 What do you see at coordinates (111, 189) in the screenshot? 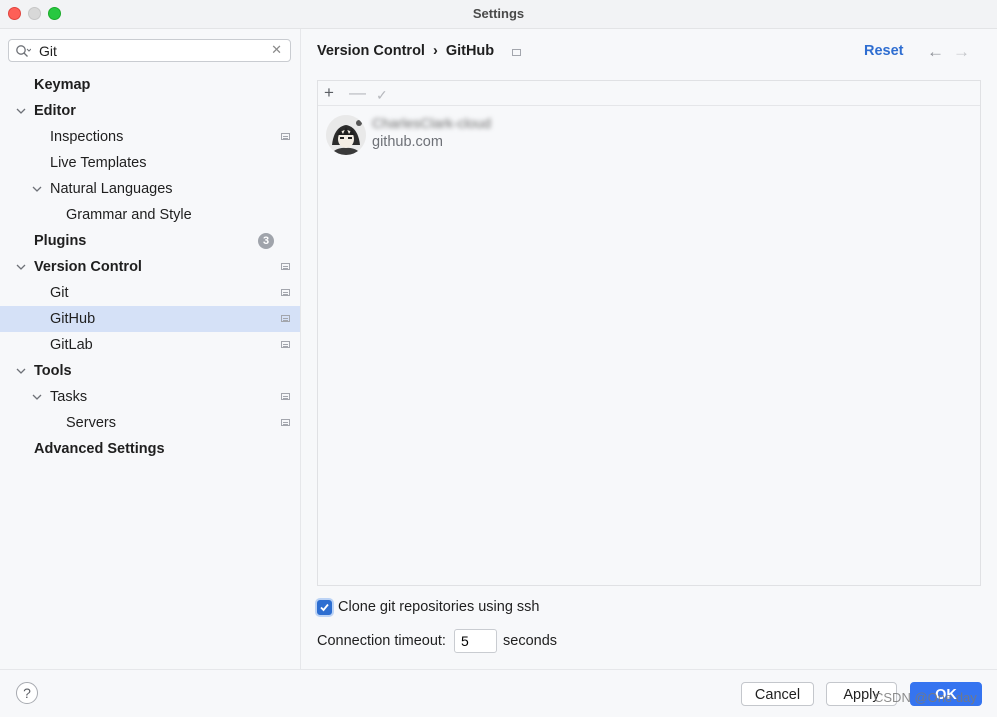
I see `tree-item-label: Natural Languages` at bounding box center [111, 189].